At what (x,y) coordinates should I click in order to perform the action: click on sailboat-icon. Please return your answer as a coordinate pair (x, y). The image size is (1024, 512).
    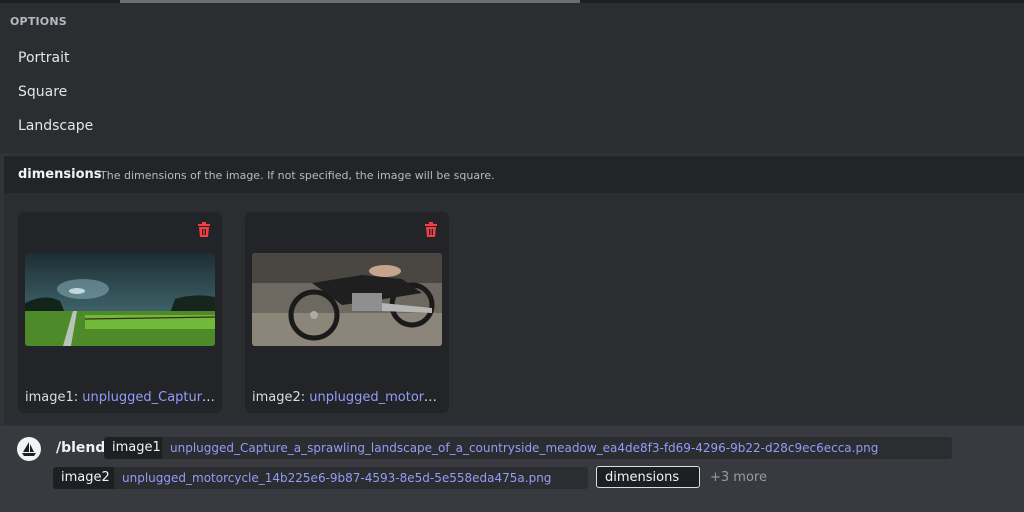
    Looking at the image, I should click on (29, 449).